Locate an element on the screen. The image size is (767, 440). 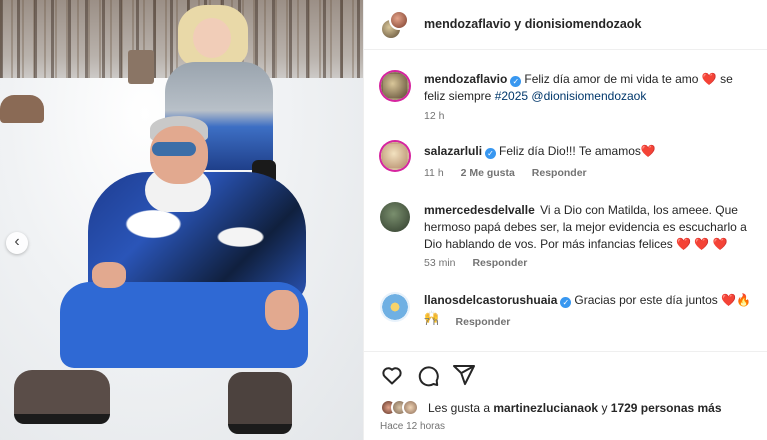
liker-username: martinezlucianaok is located at coordinates (545, 408).